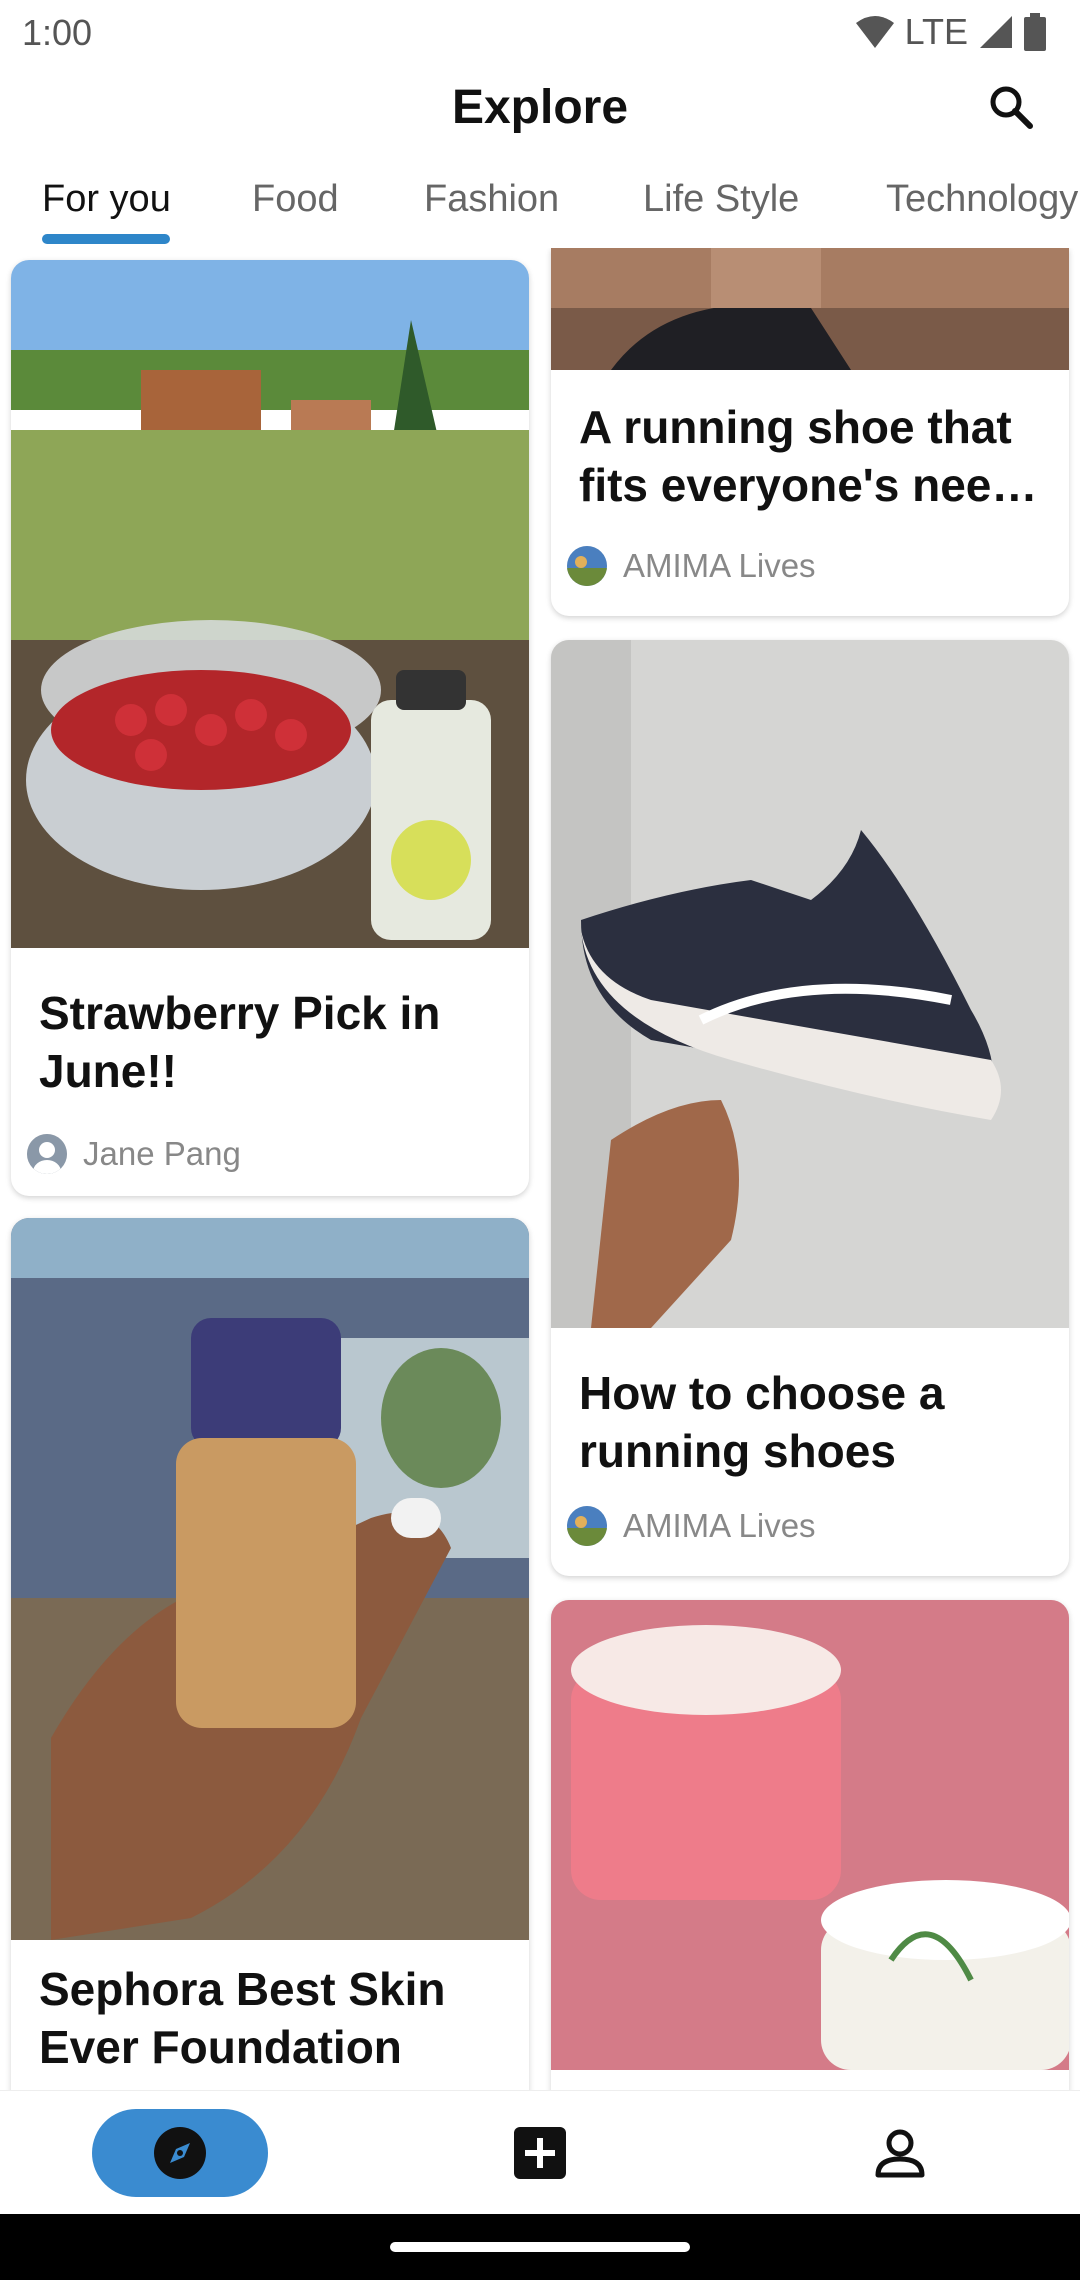 The height and width of the screenshot is (2280, 1080). I want to click on post-image-shoe-partial, so click(810, 309).